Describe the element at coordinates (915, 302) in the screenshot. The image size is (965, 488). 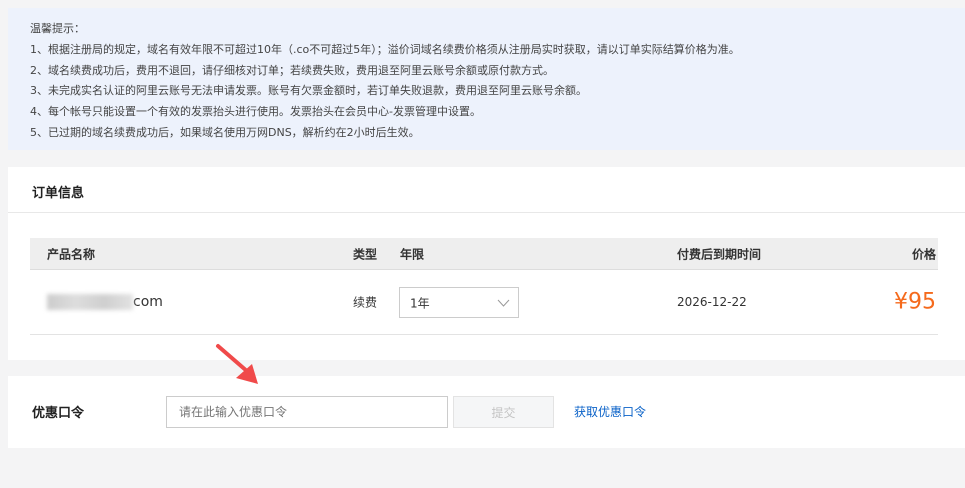
I see `price: ¥95` at that location.